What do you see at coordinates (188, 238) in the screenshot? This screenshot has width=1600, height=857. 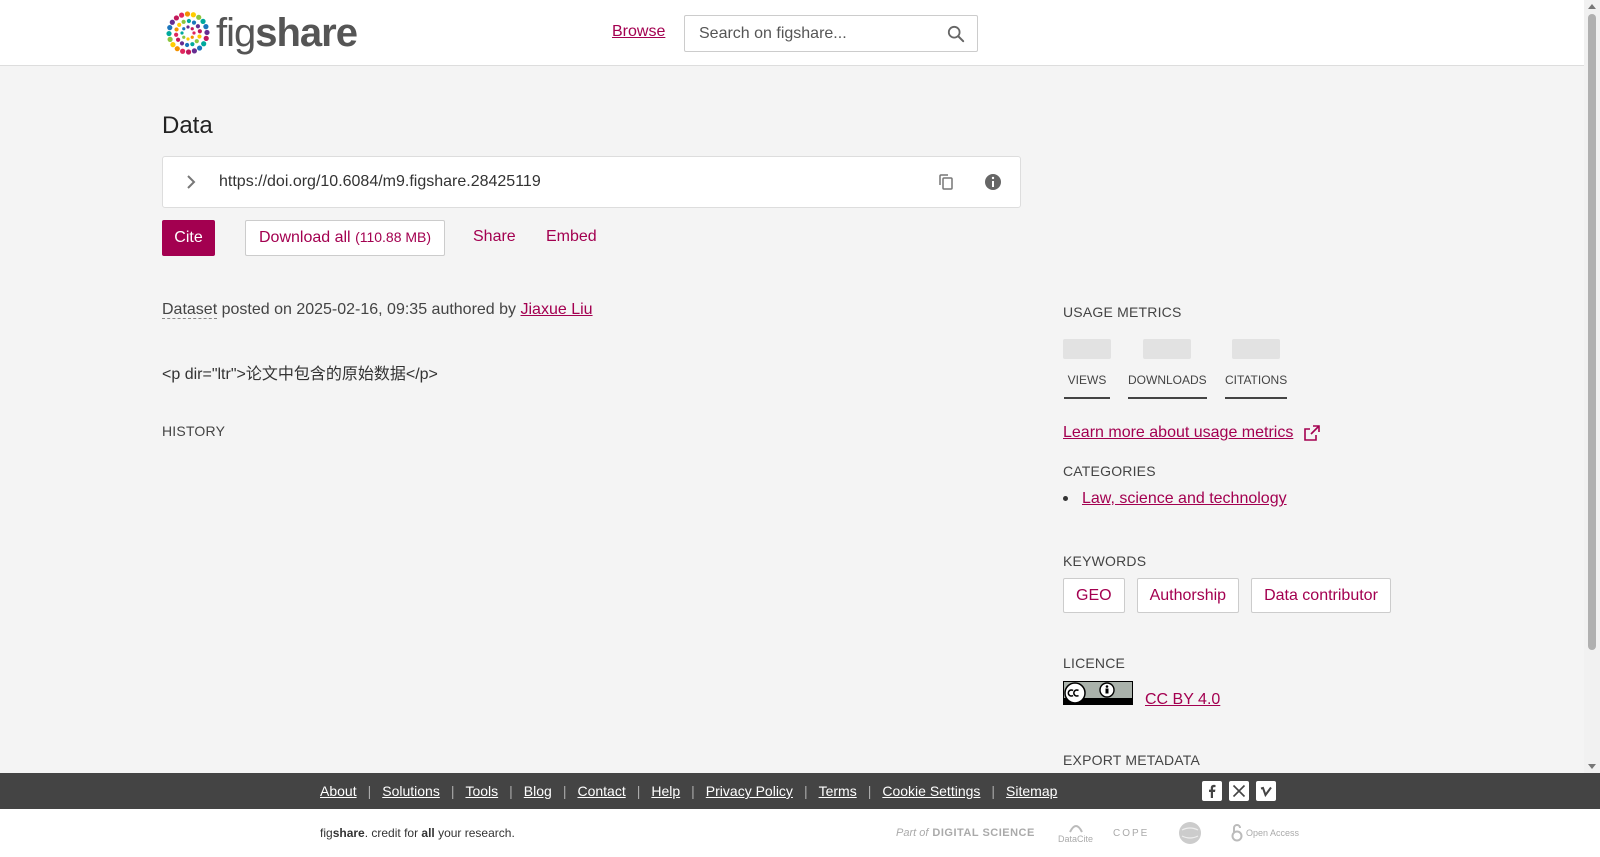 I see `cite-button: Cite` at bounding box center [188, 238].